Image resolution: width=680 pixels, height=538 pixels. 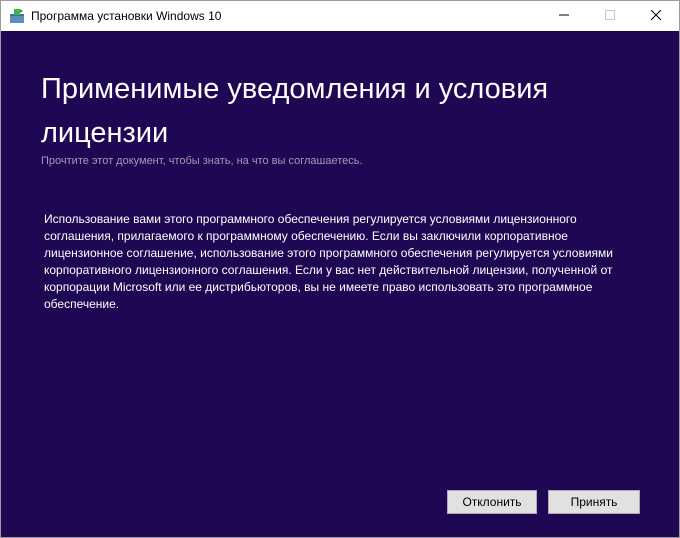 I want to click on maximize-button, so click(x=610, y=16).